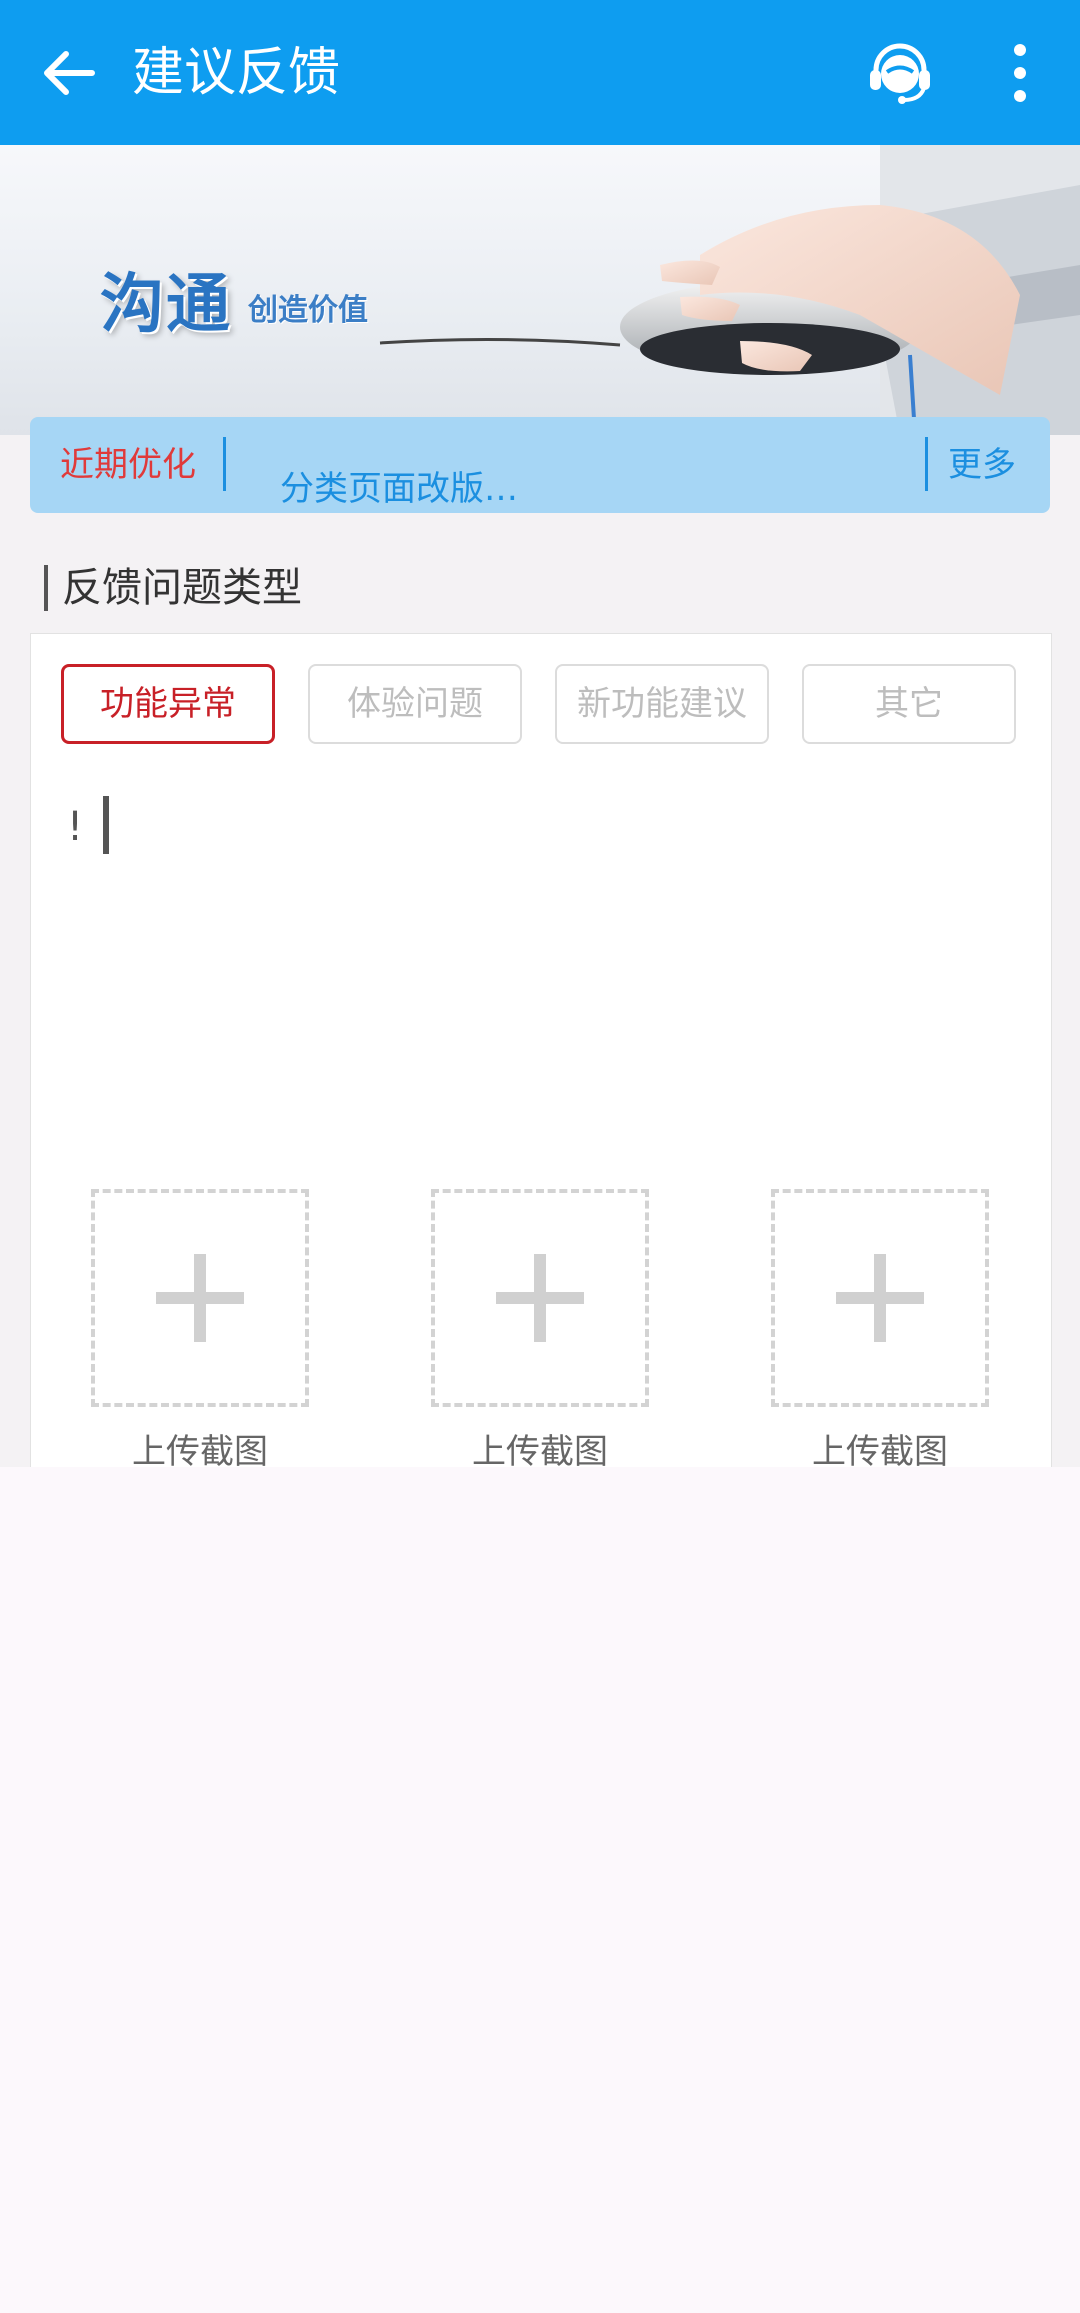 The height and width of the screenshot is (2313, 1080). What do you see at coordinates (540, 465) in the screenshot?
I see `recent-updates-bar: 近期优化 分类页面改版… 更多` at bounding box center [540, 465].